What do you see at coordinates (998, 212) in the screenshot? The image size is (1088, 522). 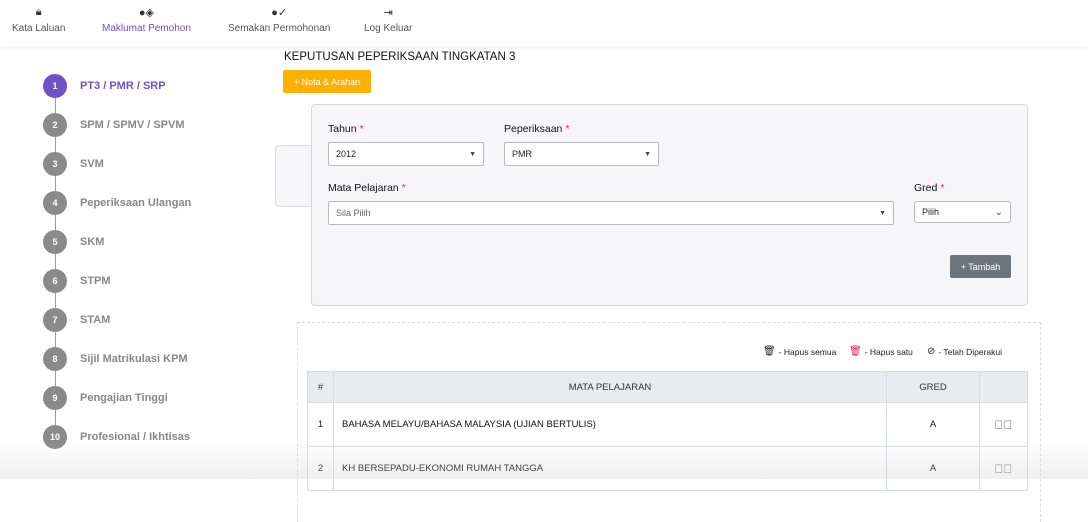 I see `chevron-down-icon: ⌄` at bounding box center [998, 212].